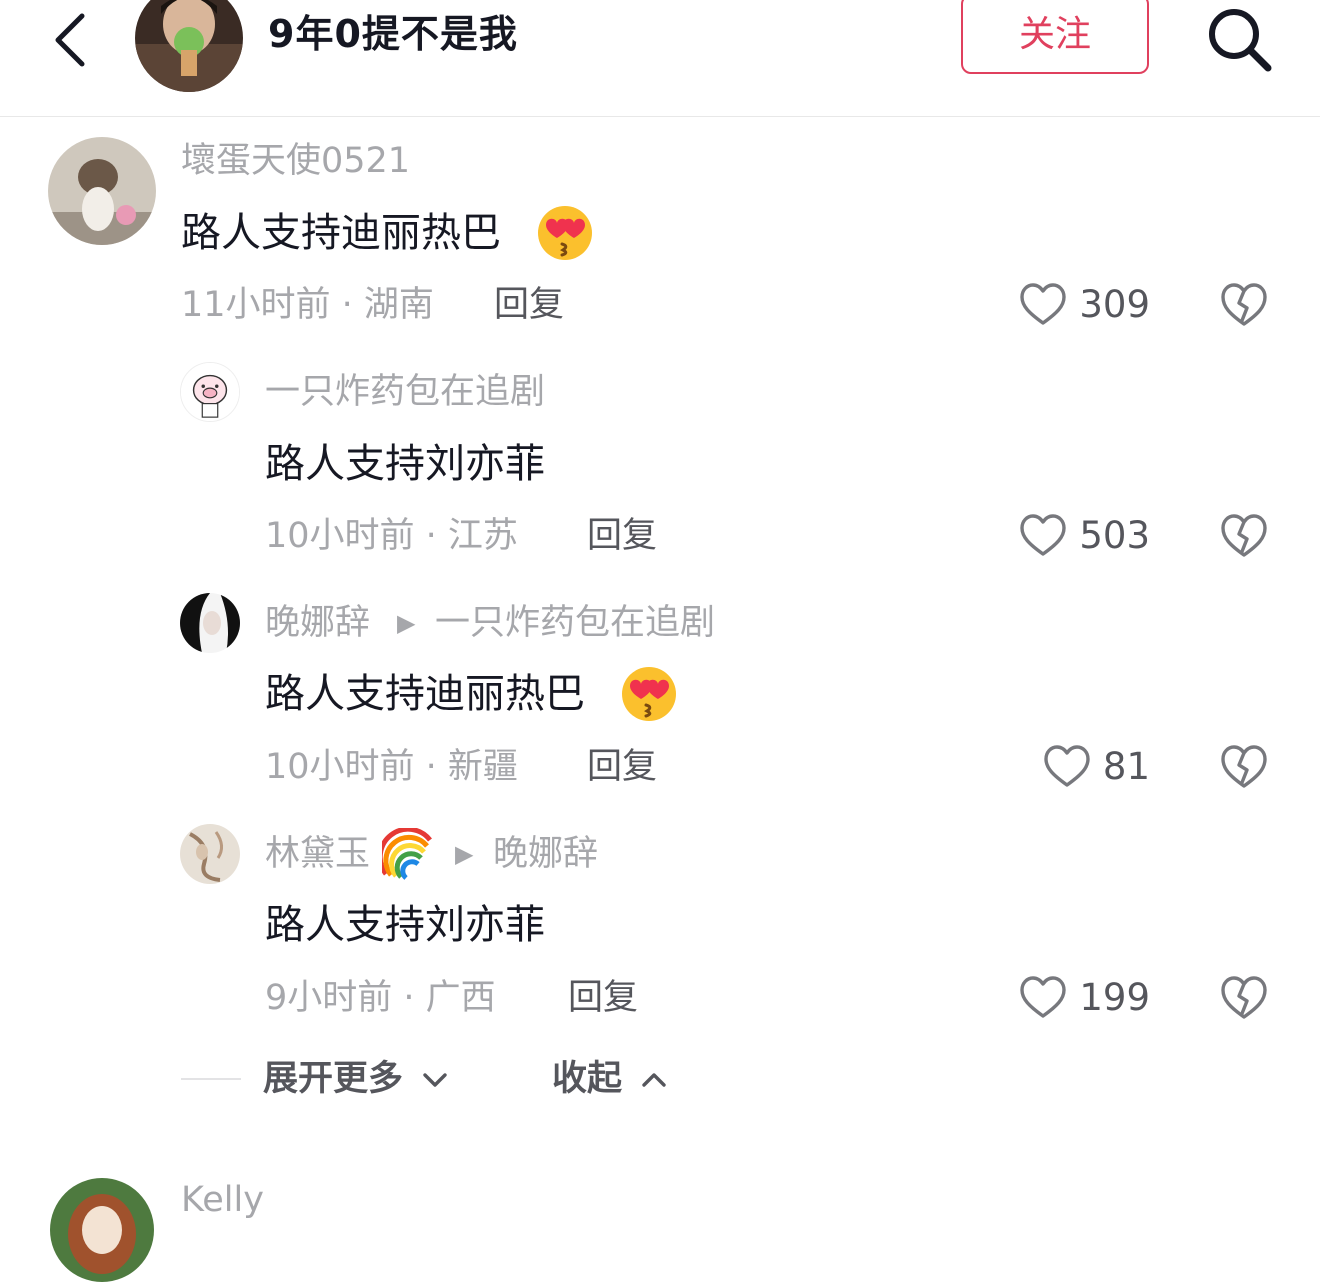 The height and width of the screenshot is (1282, 1320). Describe the element at coordinates (333, 1079) in the screenshot. I see `expand-more-label: 展开更多` at that location.